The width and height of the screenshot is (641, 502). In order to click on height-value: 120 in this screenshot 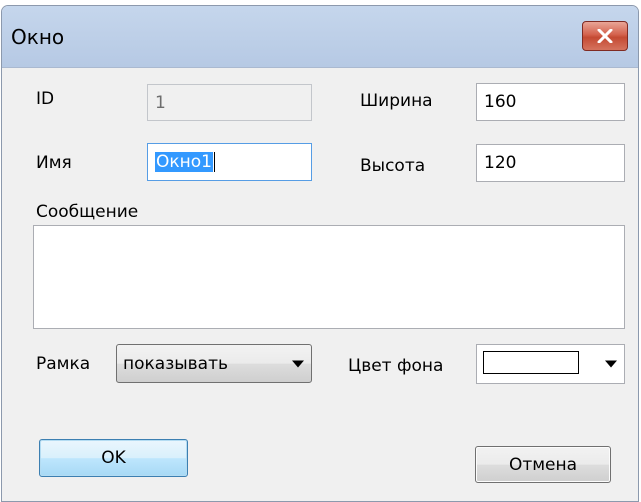, I will do `click(500, 163)`.